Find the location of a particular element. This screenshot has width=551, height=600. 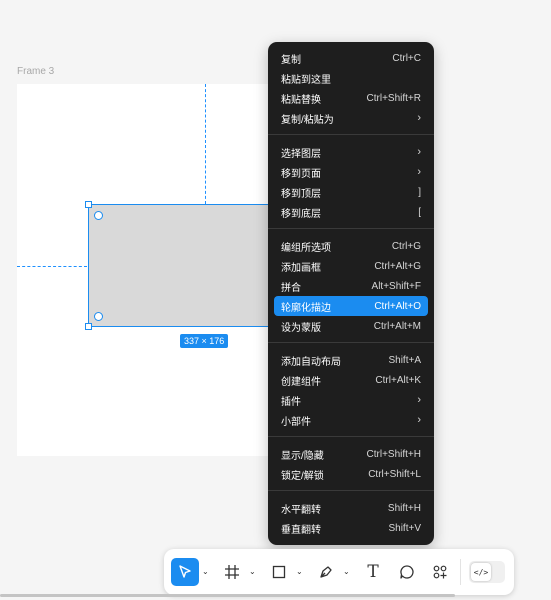

frame-tool-button is located at coordinates (232, 572).